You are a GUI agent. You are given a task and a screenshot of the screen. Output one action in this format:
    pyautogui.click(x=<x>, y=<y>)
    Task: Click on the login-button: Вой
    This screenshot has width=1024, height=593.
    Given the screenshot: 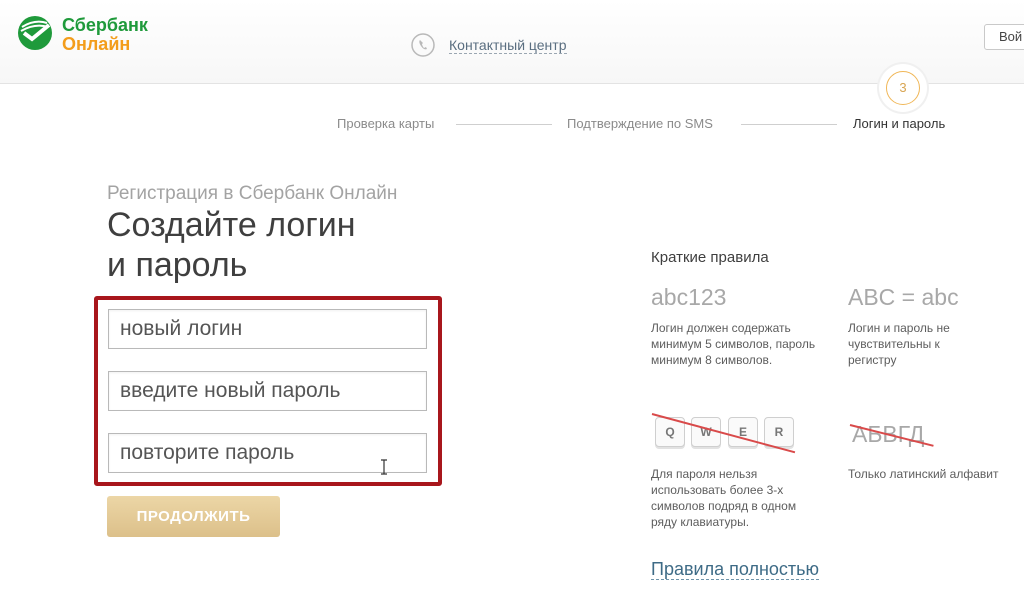 What is the action you would take?
    pyautogui.click(x=1004, y=37)
    